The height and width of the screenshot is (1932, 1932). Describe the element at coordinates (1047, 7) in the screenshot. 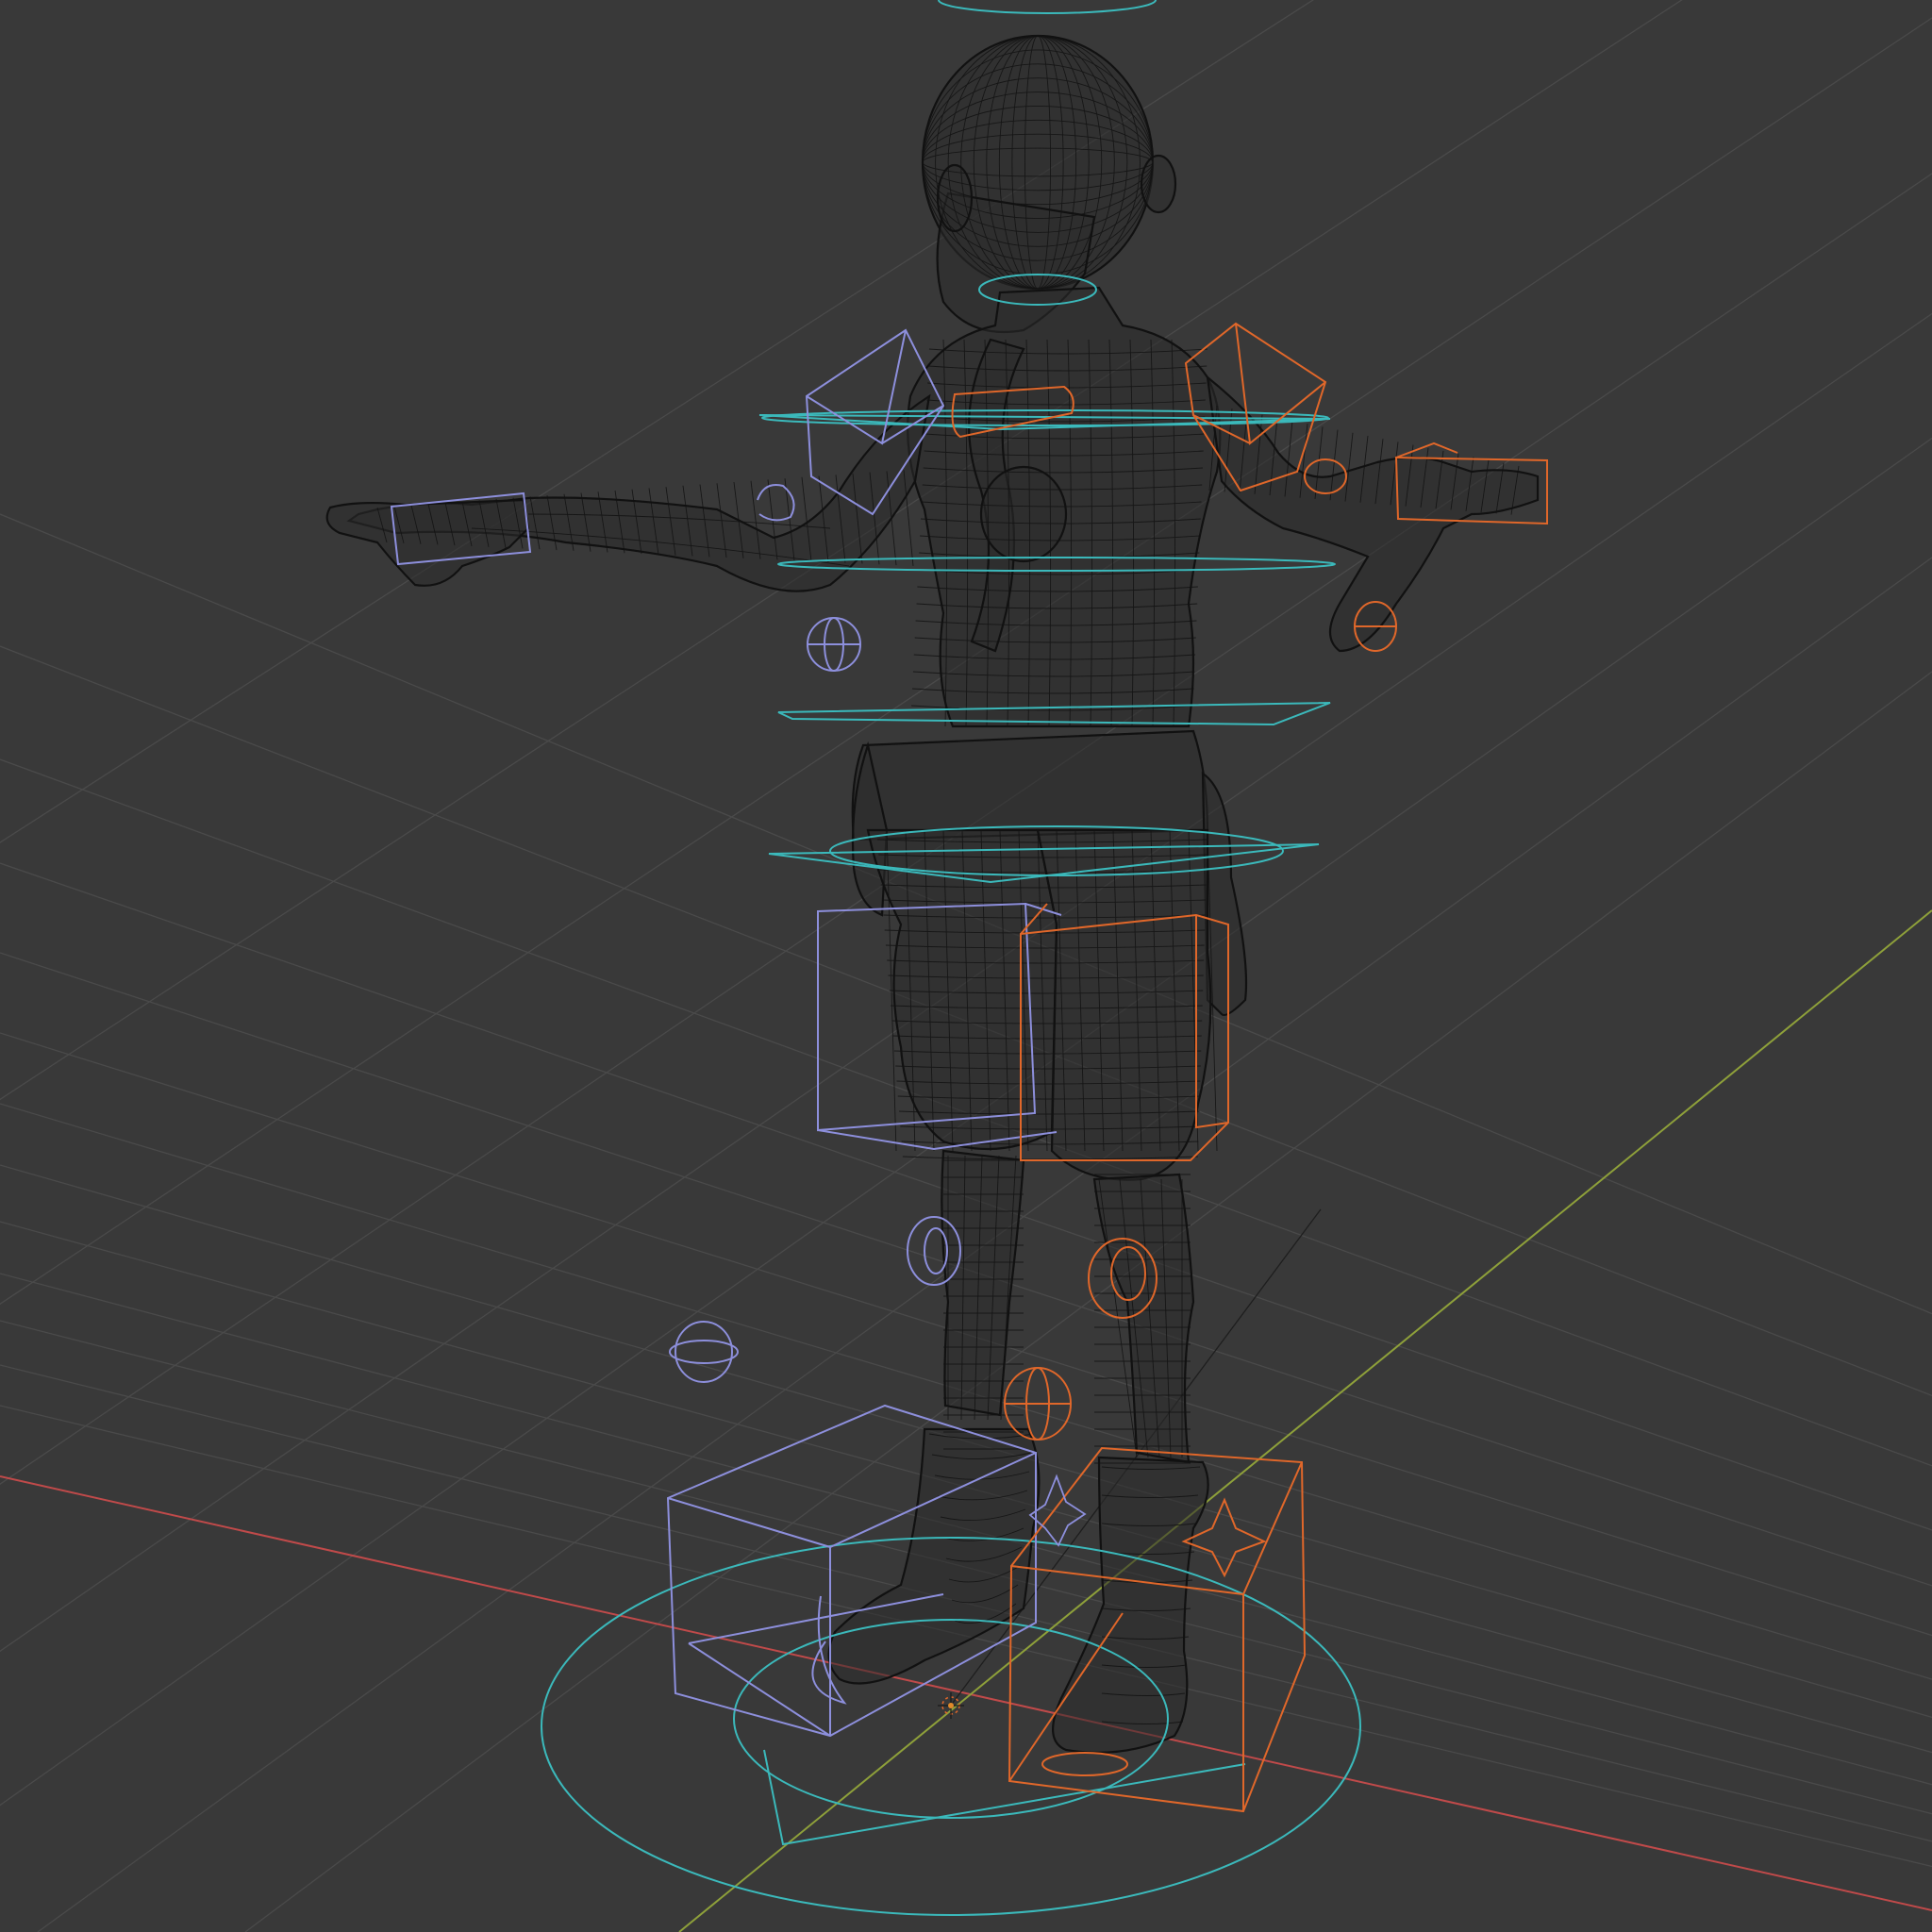

I see `head-top-control` at that location.